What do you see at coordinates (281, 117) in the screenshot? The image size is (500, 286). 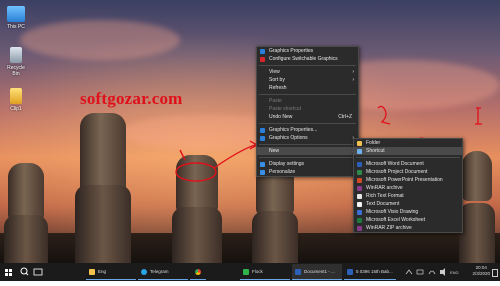 I see `menu-item-label: Undo New` at bounding box center [281, 117].